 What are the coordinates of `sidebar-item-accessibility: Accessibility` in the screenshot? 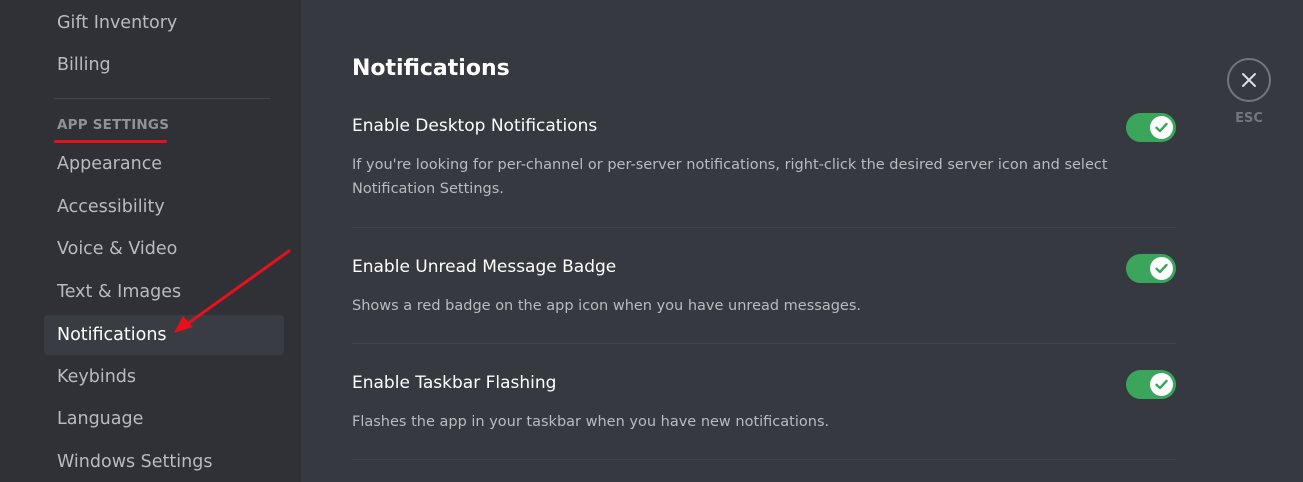 It's located at (164, 207).